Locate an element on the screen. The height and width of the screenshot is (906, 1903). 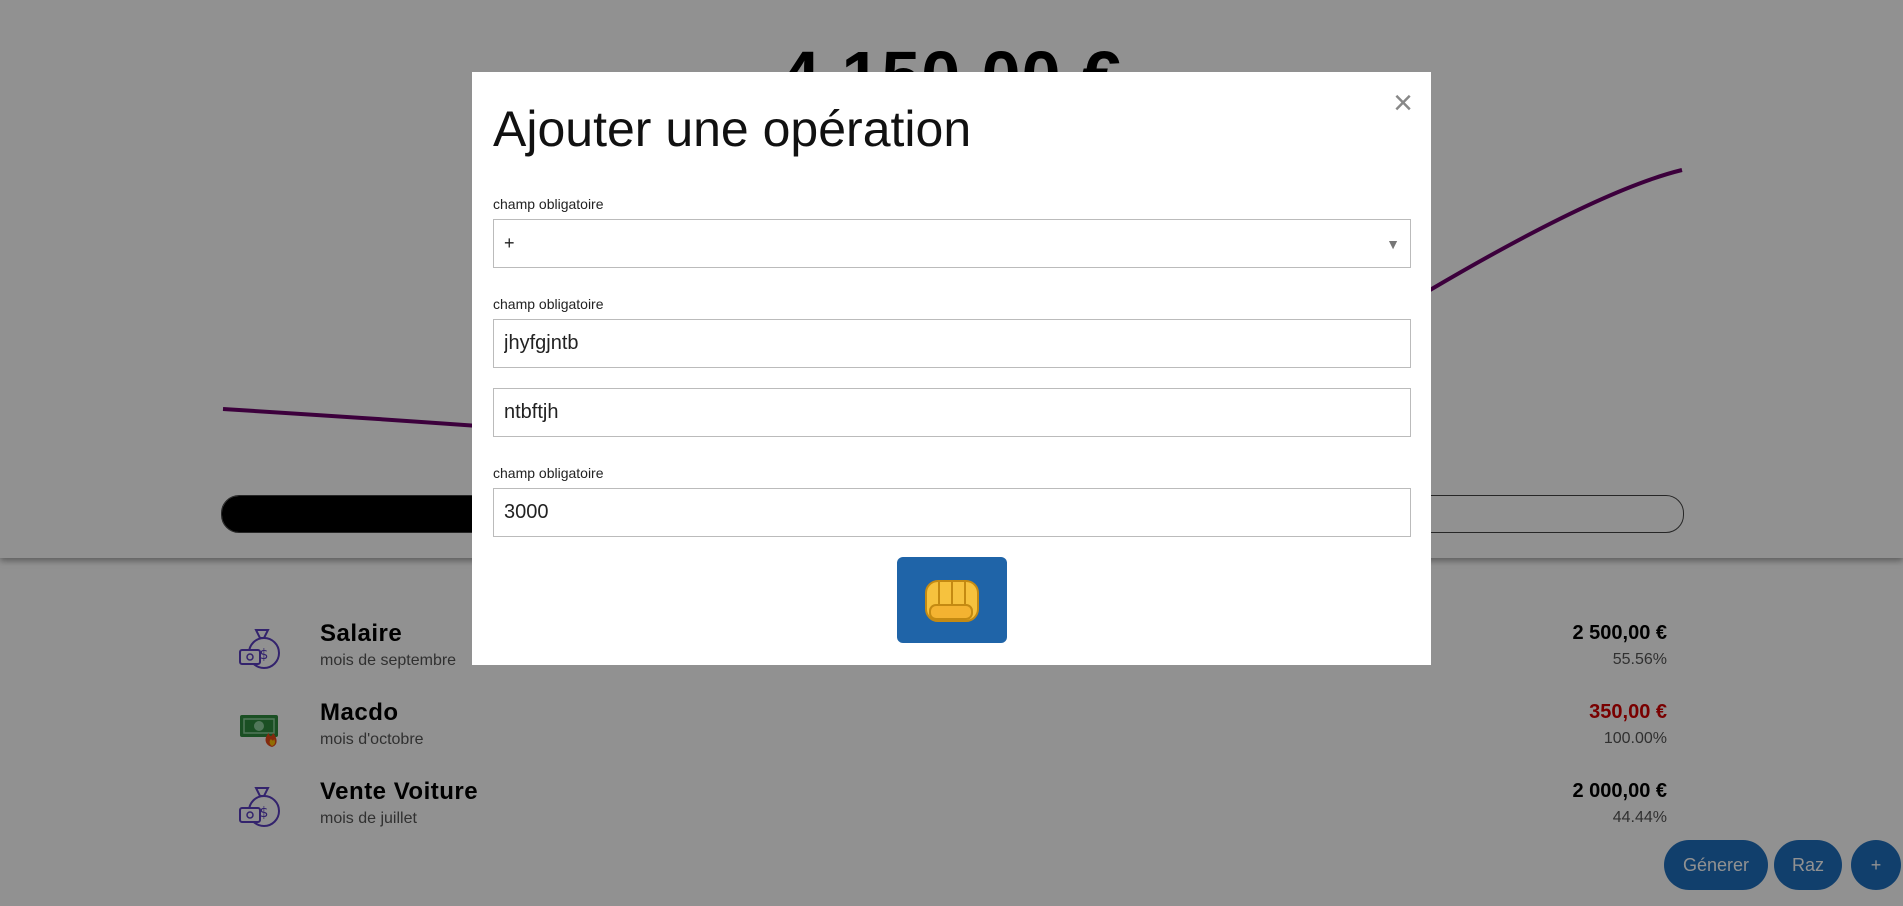
amount-required-label: champ obligatoire is located at coordinates (548, 473).